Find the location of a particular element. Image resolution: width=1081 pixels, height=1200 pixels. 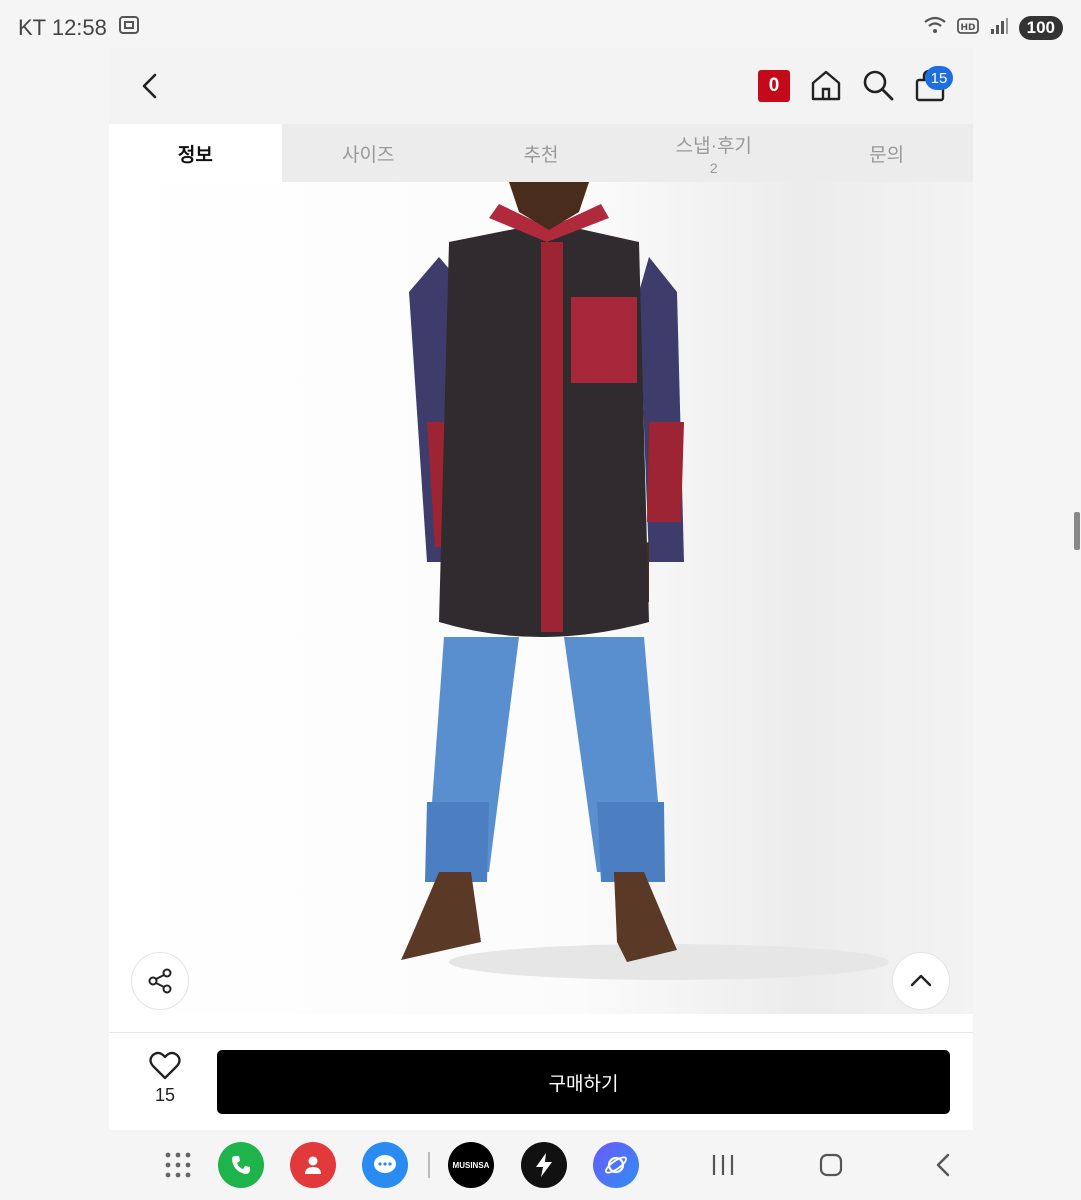

tab-recommend: 추천 is located at coordinates (541, 153).